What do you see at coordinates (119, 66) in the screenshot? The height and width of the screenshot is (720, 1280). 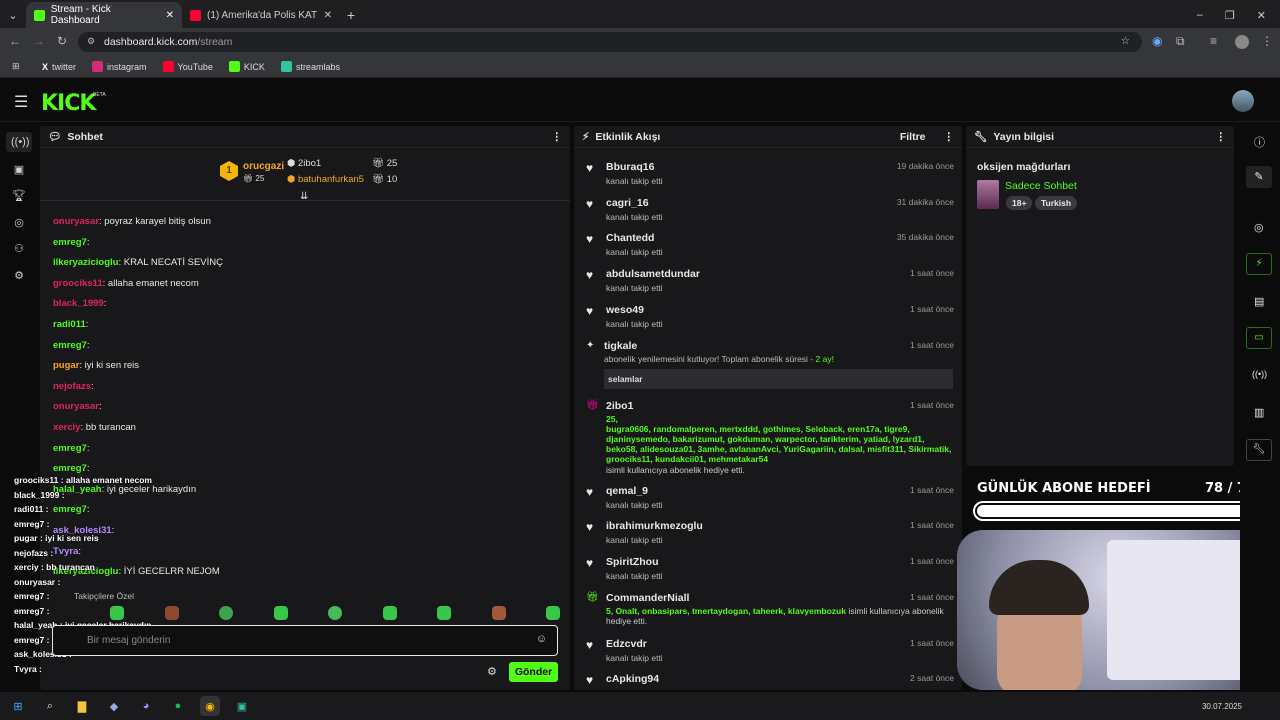 I see `bookmark-instagram: instagram` at bounding box center [119, 66].